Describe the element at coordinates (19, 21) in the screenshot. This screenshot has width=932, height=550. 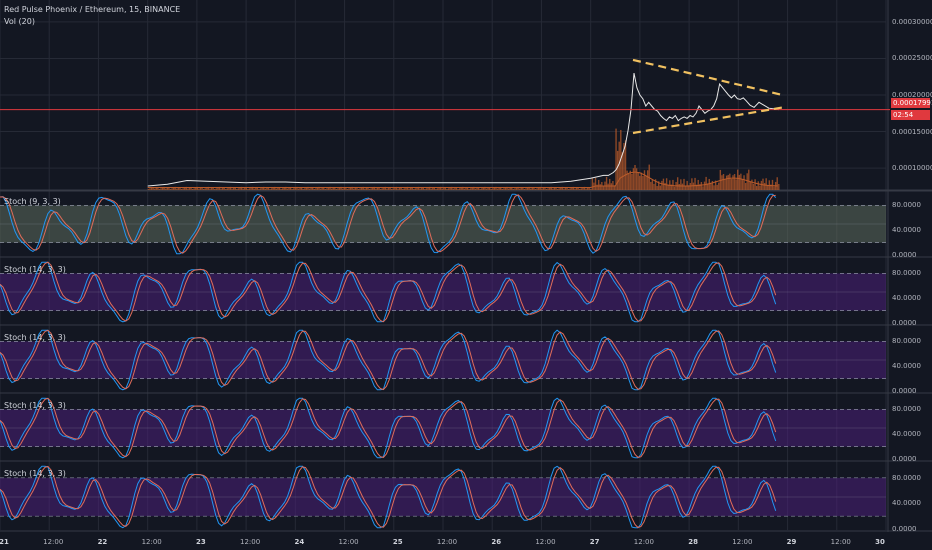
I see `volume-label: Vol (20)` at that location.